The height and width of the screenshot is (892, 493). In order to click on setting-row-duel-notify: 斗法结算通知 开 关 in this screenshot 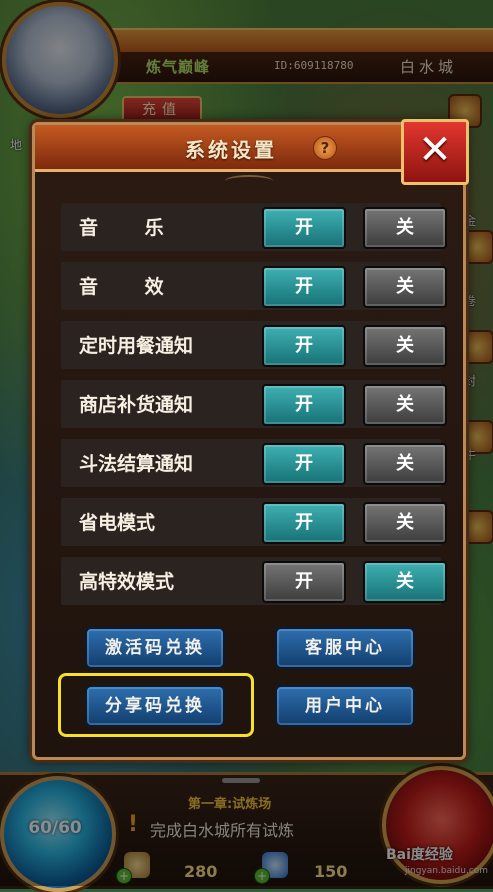, I will do `click(254, 463)`.